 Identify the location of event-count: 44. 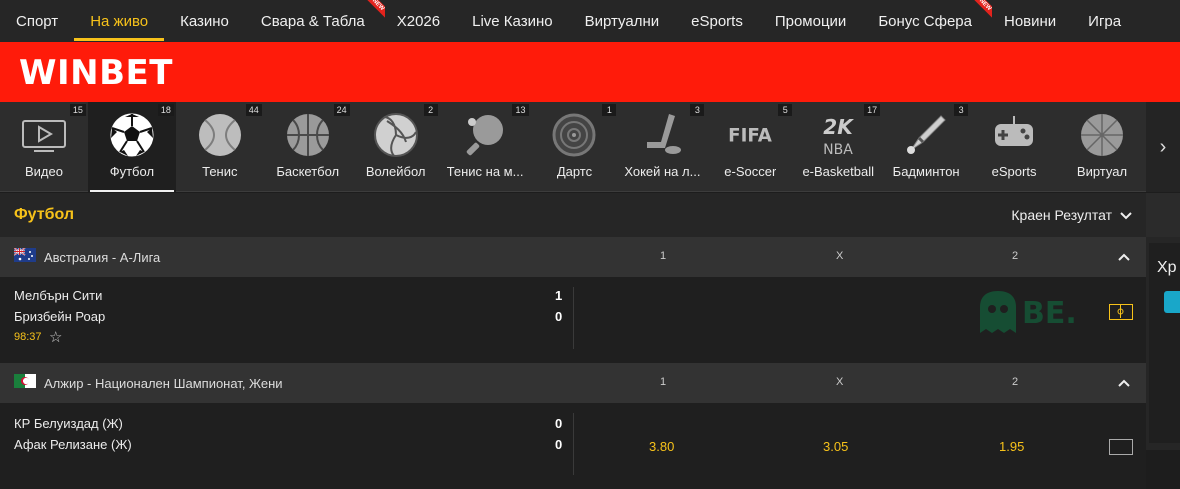
(253, 110).